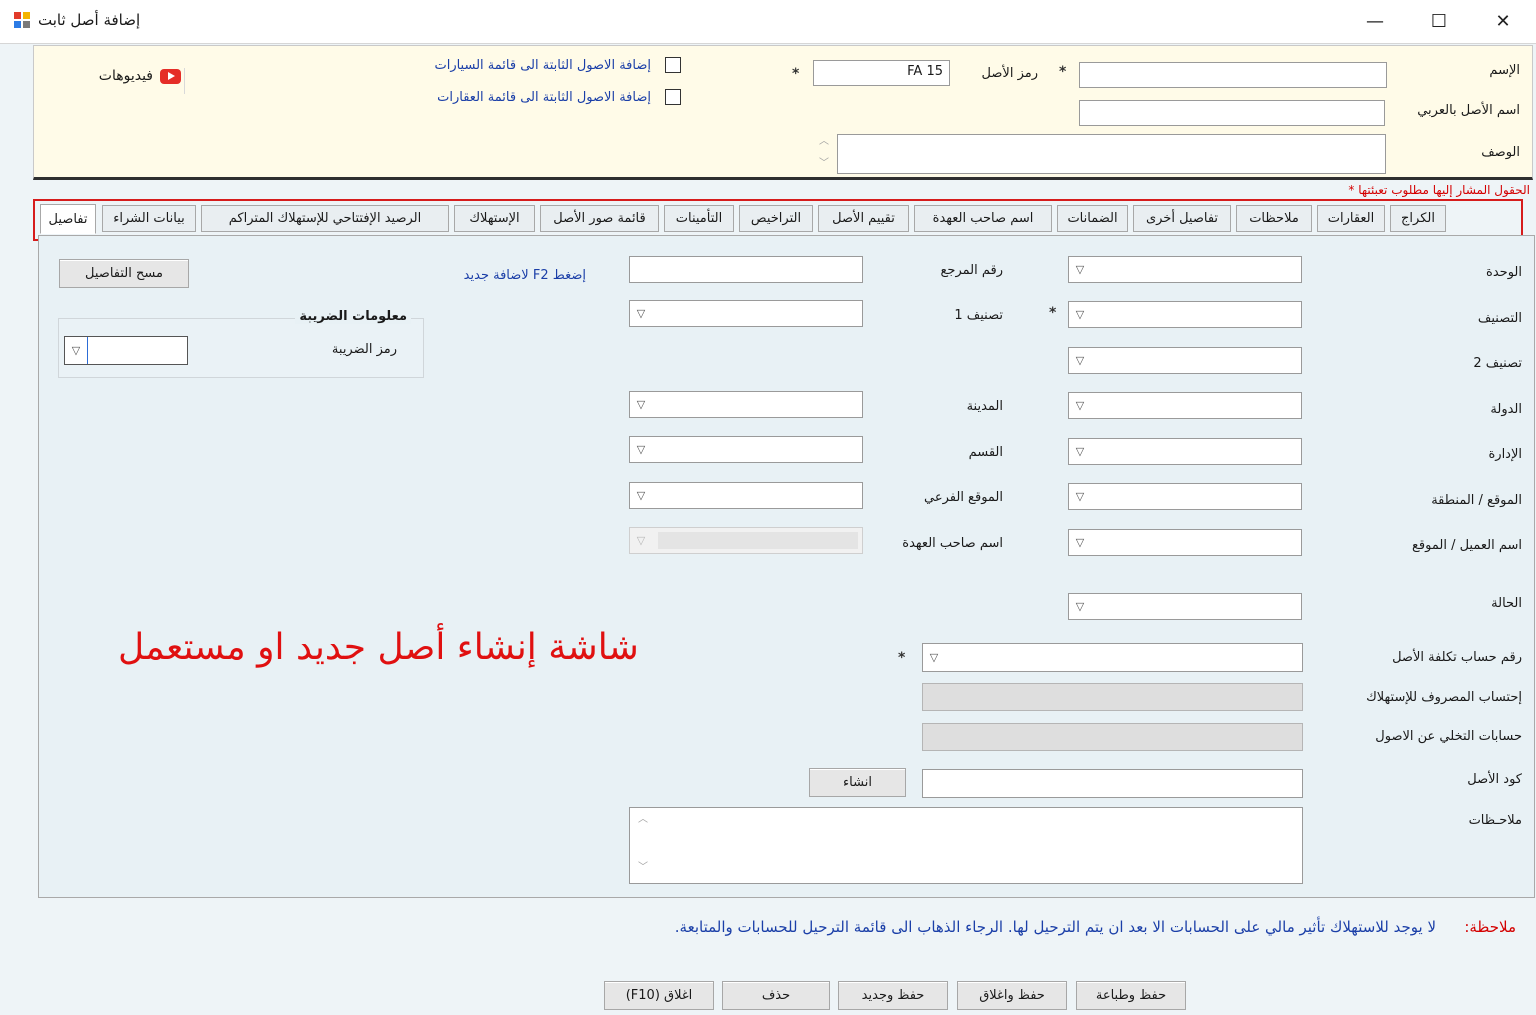 The image size is (1536, 1015). Describe the element at coordinates (1092, 218) in the screenshot. I see `tab-guarantees: الضمانات` at that location.